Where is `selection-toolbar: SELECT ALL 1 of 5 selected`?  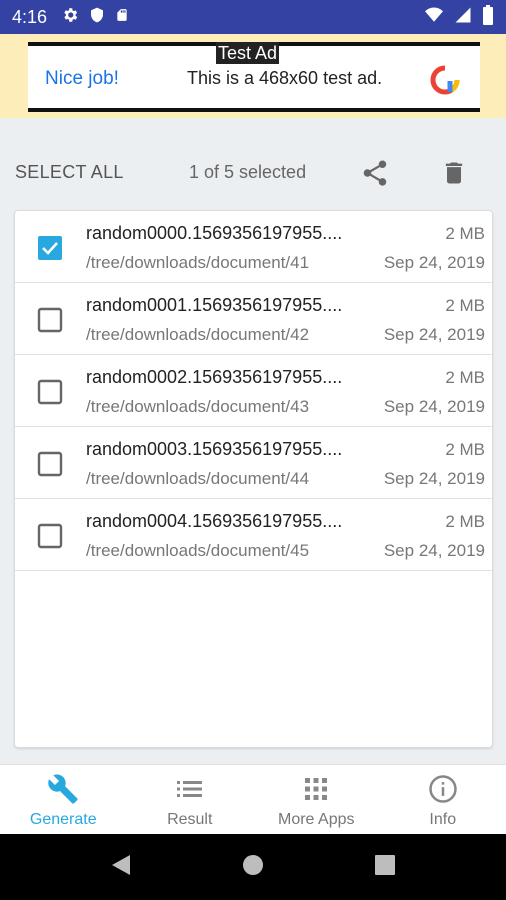 selection-toolbar: SELECT ALL 1 of 5 selected is located at coordinates (253, 173).